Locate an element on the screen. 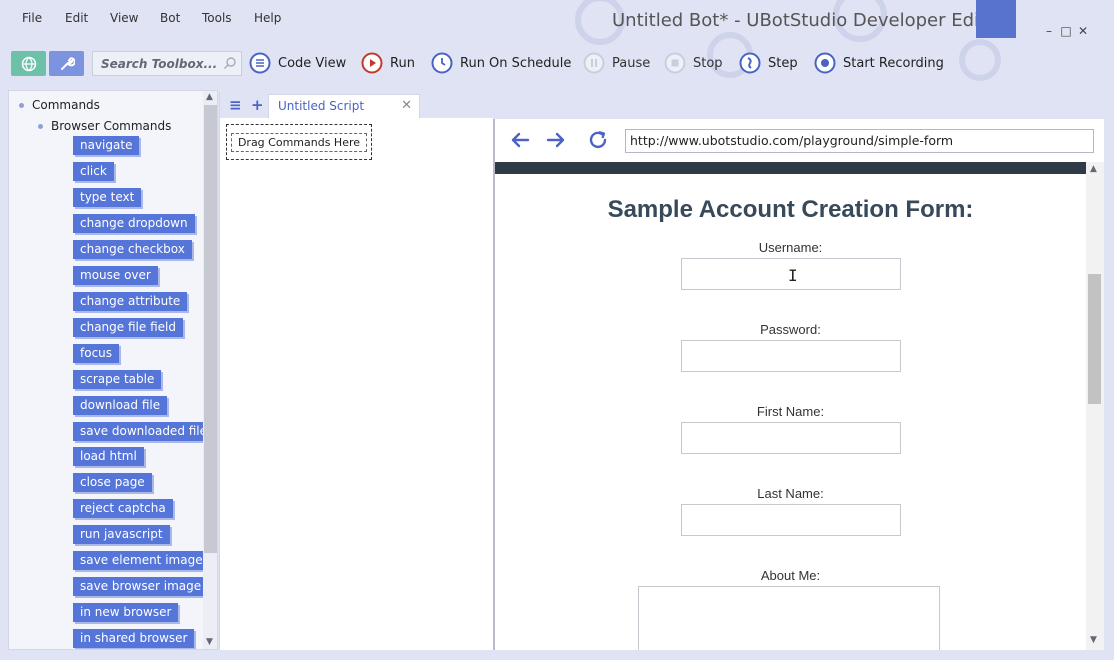 This screenshot has height=660, width=1114. text-cursor-icon: I is located at coordinates (793, 275).